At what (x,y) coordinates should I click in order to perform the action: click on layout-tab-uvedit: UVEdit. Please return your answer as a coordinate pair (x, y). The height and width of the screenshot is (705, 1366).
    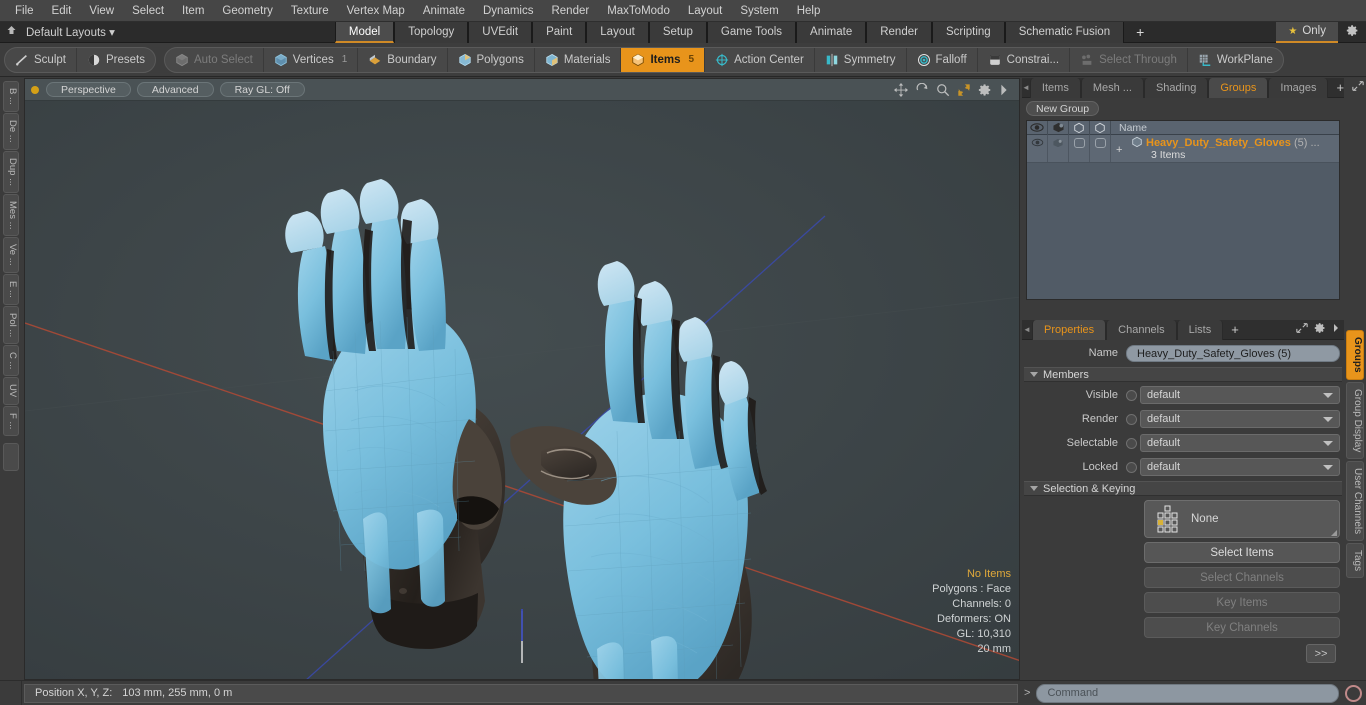
    Looking at the image, I should click on (500, 32).